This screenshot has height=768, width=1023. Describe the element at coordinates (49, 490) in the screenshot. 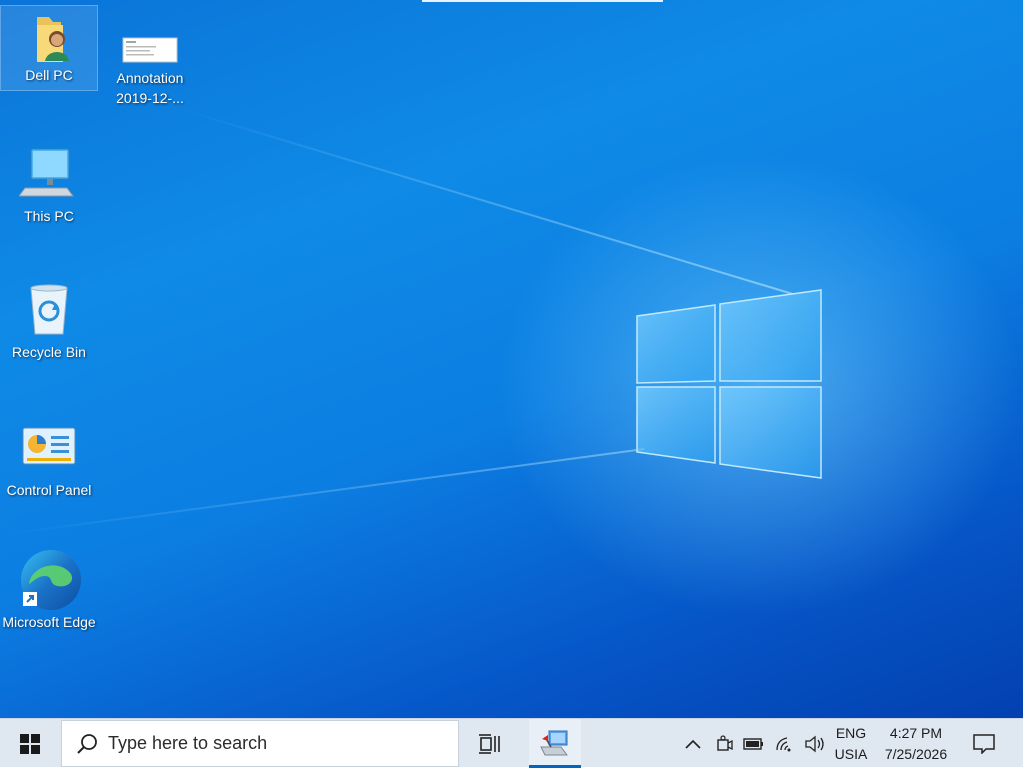

I see `desktop-icon-label: Control Panel` at that location.